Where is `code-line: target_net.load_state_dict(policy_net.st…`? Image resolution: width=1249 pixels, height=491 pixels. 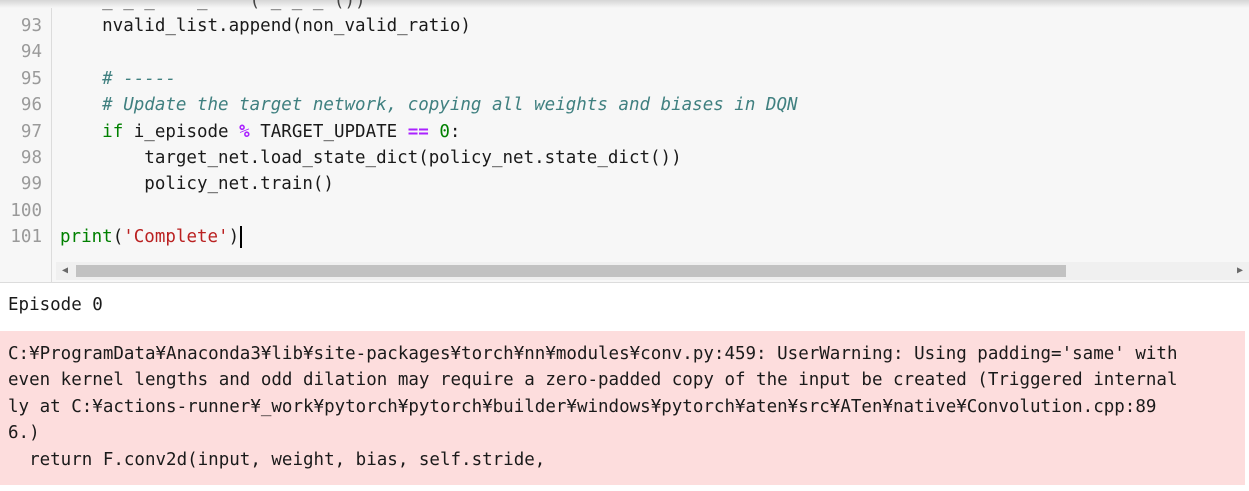
code-line: target_net.load_state_dict(policy_net.st… is located at coordinates (371, 158).